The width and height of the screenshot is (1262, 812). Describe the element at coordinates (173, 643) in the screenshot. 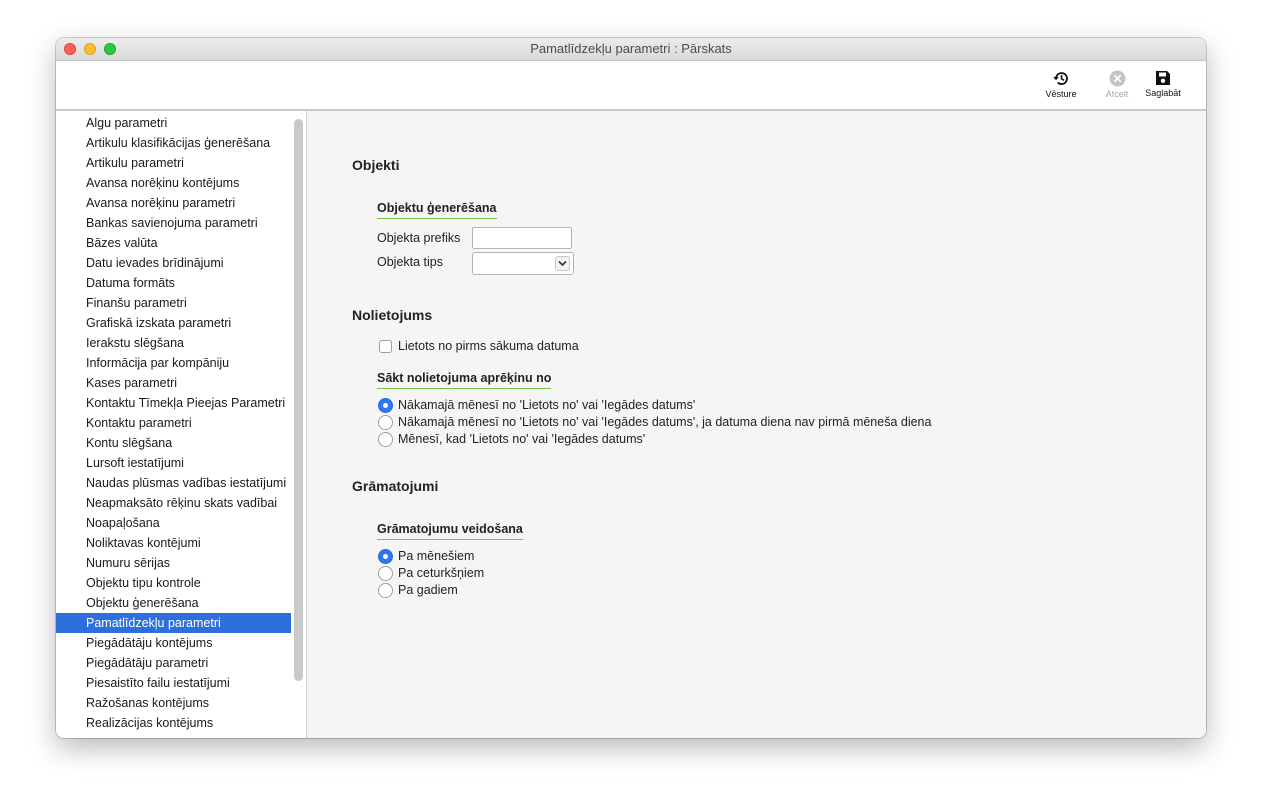

I see `sidebar-item: Piegādātāju kontējums` at that location.